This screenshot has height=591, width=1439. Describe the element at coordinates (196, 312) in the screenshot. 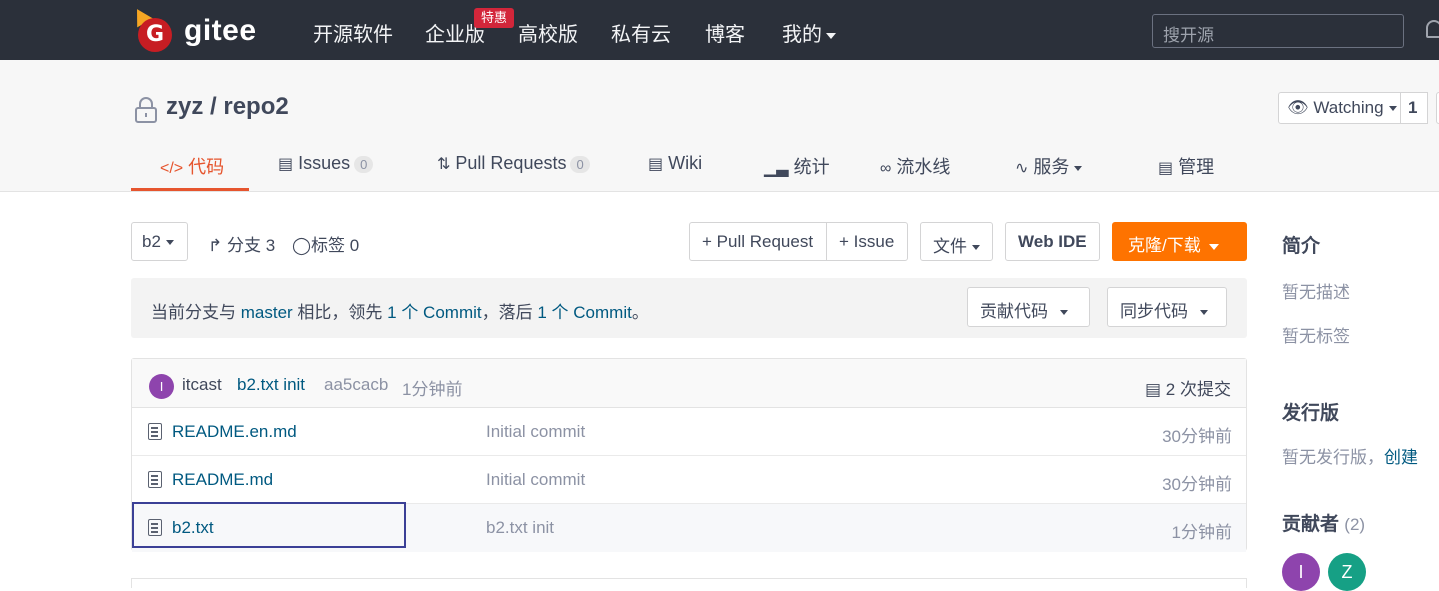

I see `notice-prefix: 当前分支与` at that location.